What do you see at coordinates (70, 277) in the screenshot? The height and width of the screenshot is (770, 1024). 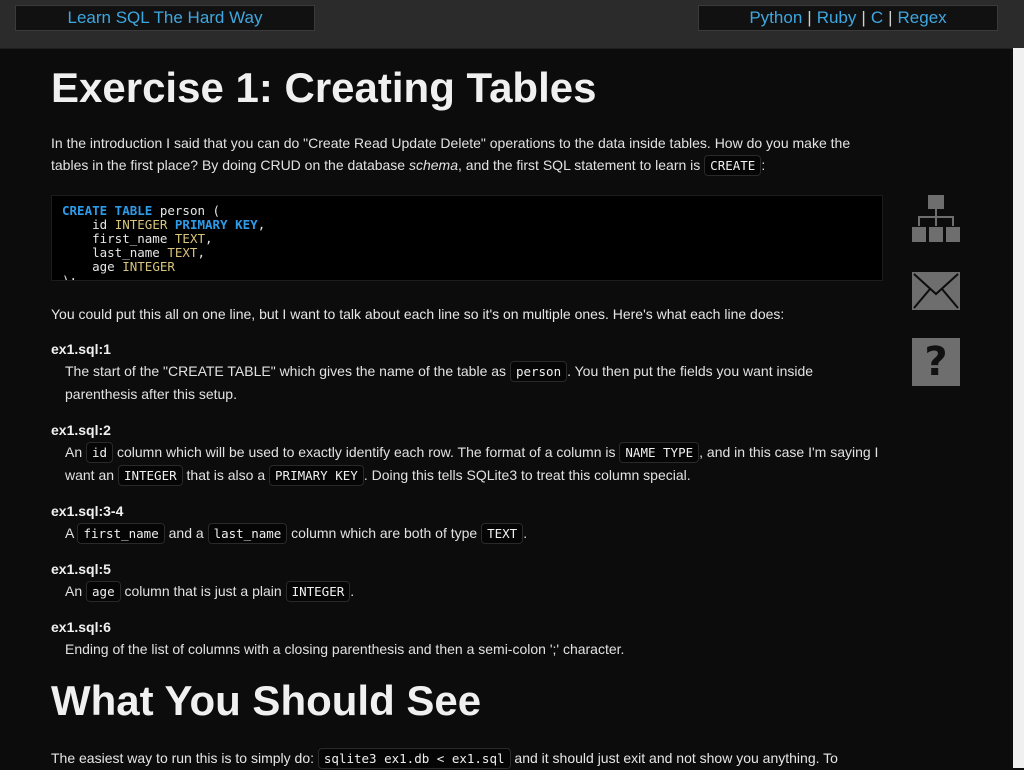 I see `code-text: );` at bounding box center [70, 277].